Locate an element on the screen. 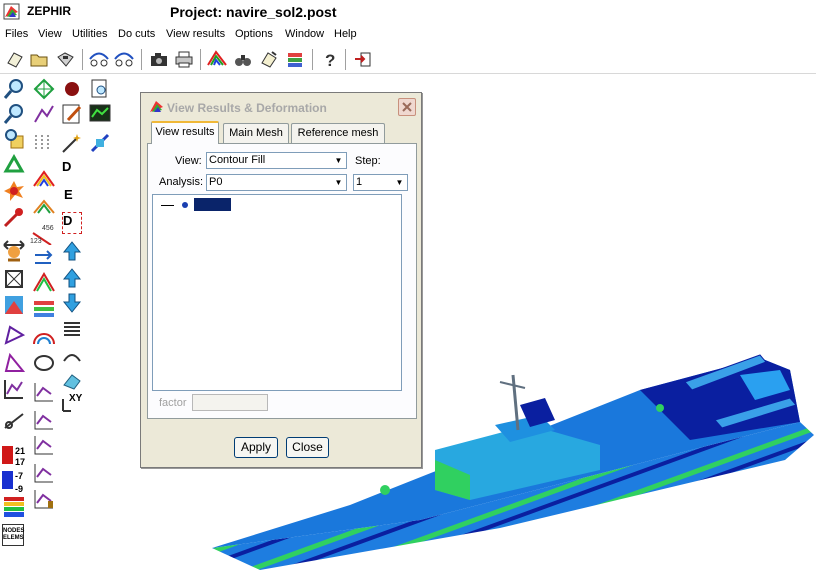 This screenshot has width=816, height=579. color-bar-icon is located at coordinates (14, 507).